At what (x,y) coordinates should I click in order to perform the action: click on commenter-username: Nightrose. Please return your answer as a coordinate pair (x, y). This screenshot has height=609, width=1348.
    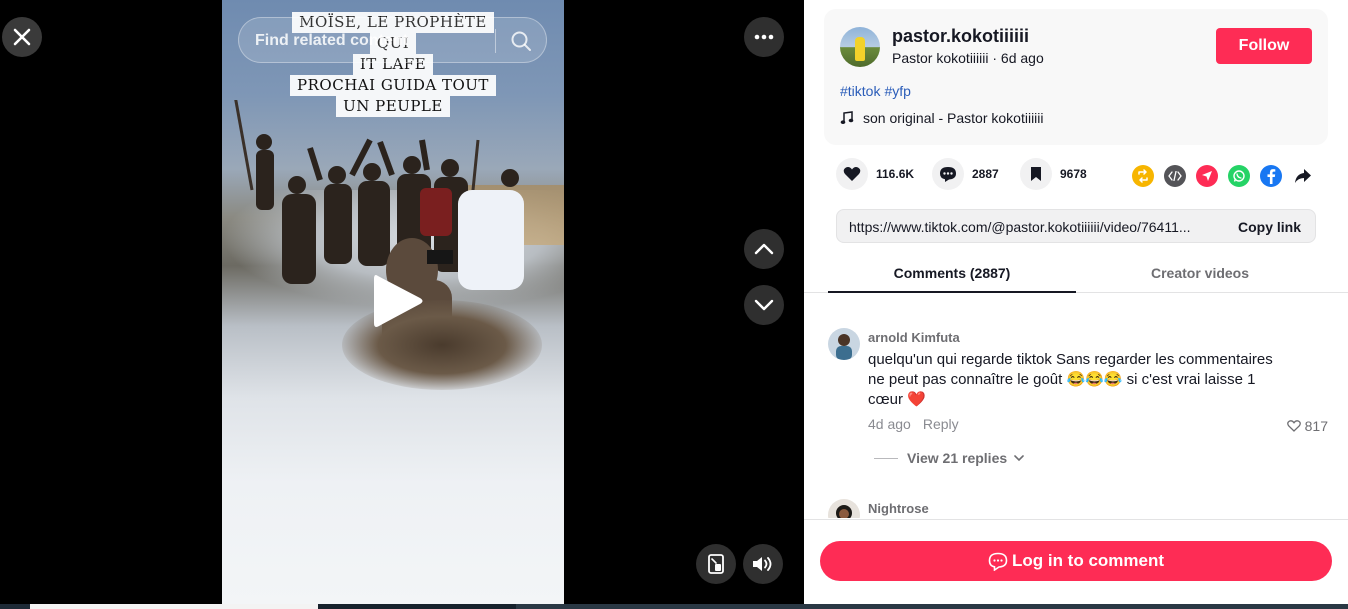
    Looking at the image, I should click on (898, 508).